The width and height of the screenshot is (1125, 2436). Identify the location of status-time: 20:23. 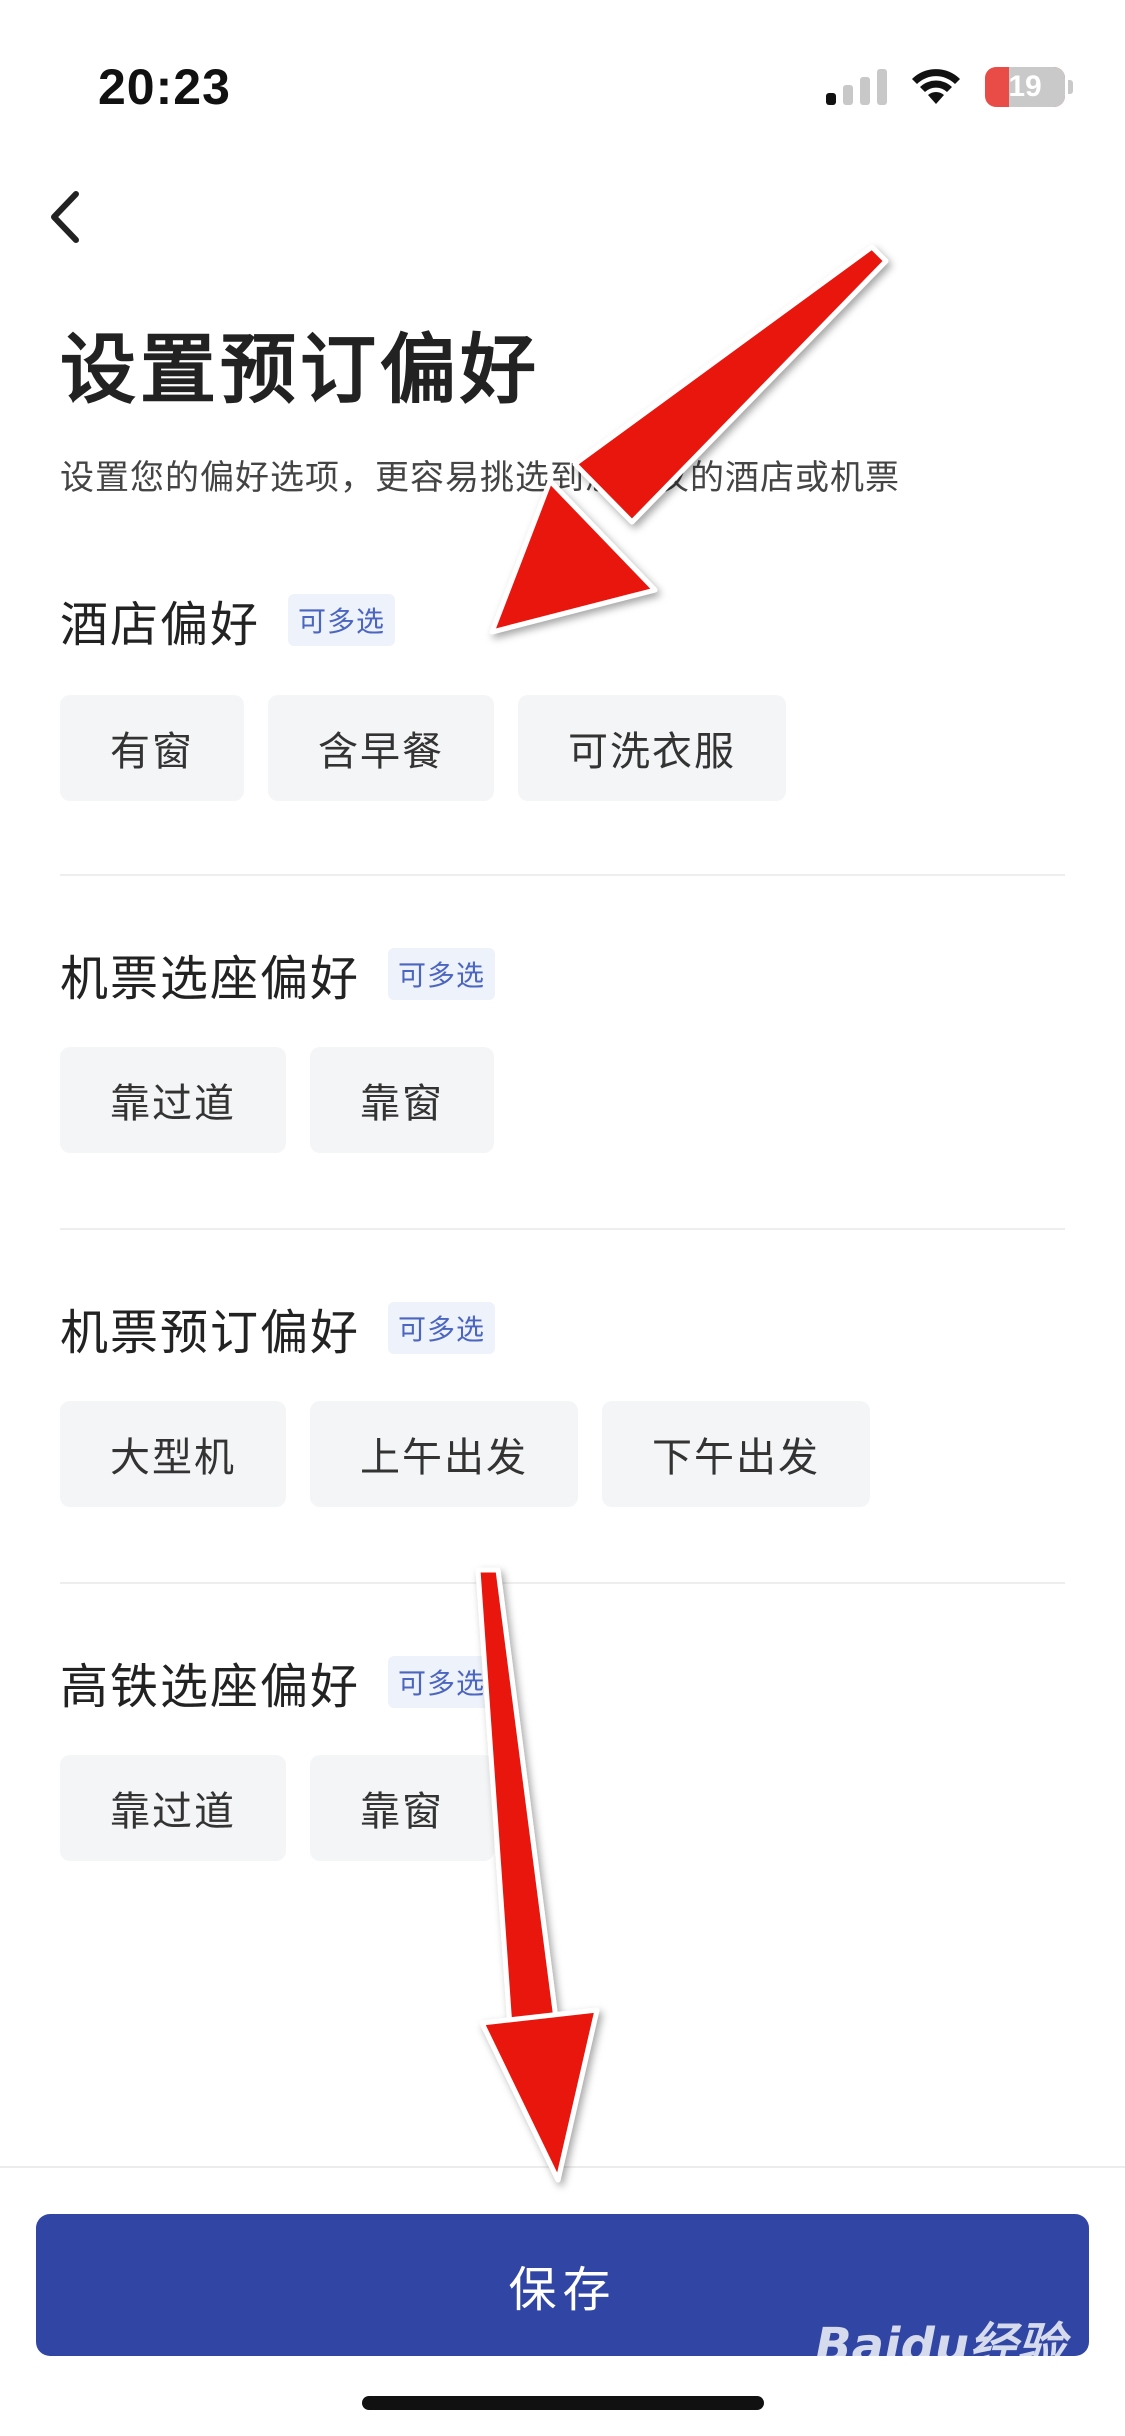
(164, 87).